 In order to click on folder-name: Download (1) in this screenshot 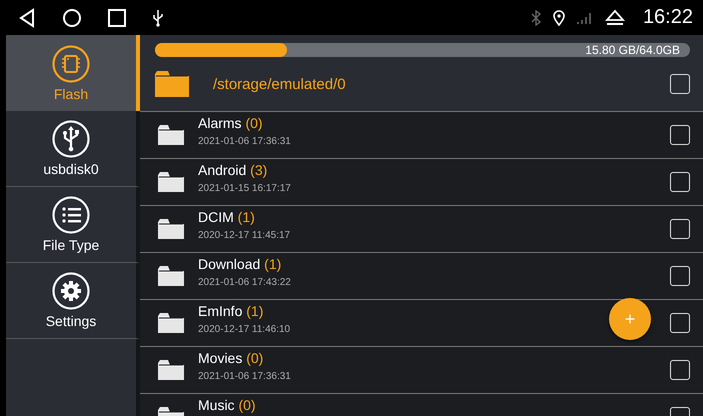, I will do `click(240, 264)`.